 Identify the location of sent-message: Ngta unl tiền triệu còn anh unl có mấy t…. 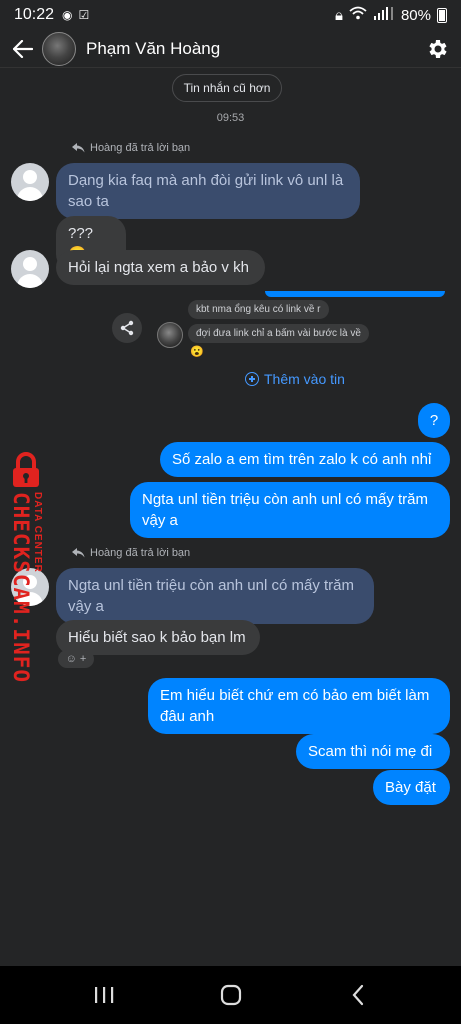
(290, 510).